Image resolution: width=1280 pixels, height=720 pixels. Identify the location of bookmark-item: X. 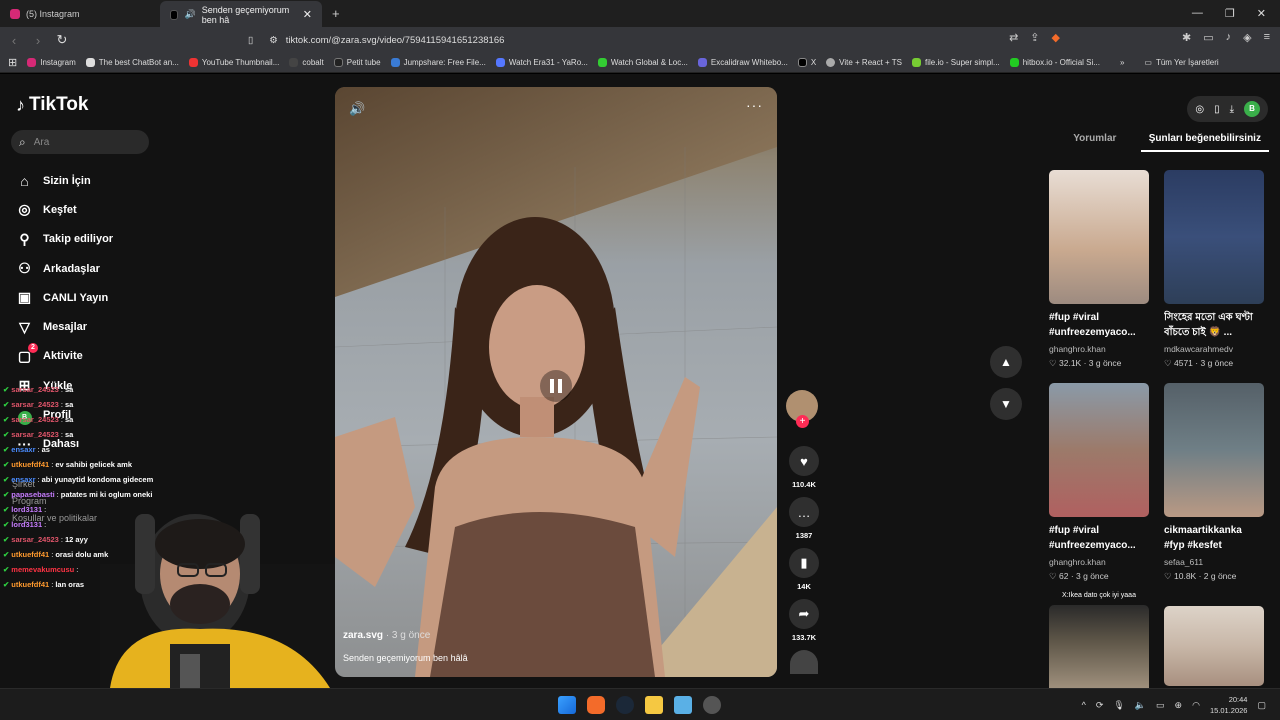
(806, 62).